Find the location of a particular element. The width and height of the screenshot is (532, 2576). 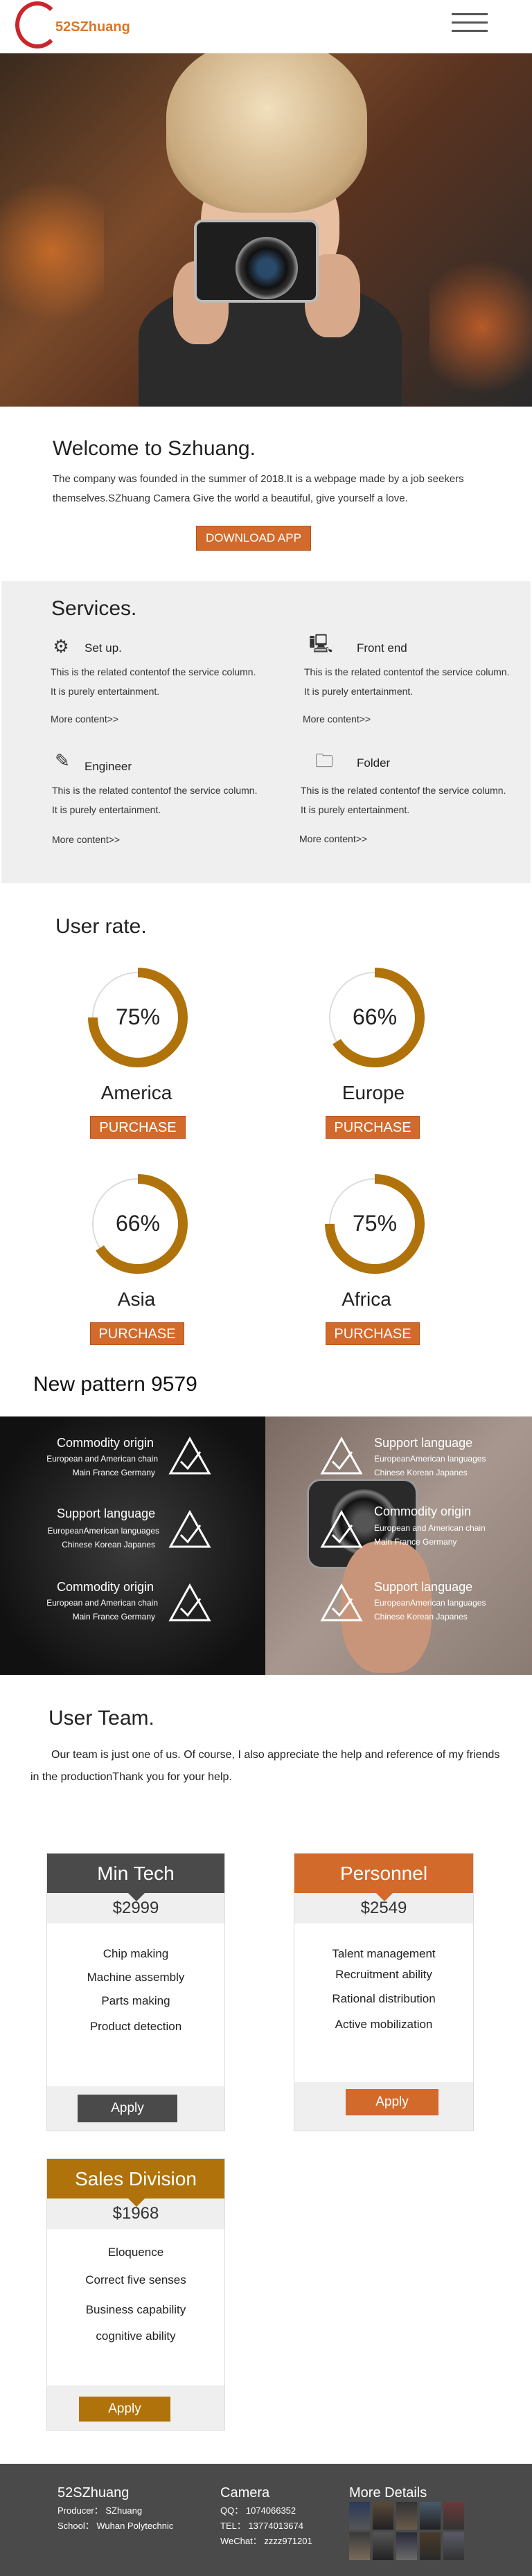

service-name: Set up. is located at coordinates (103, 648).